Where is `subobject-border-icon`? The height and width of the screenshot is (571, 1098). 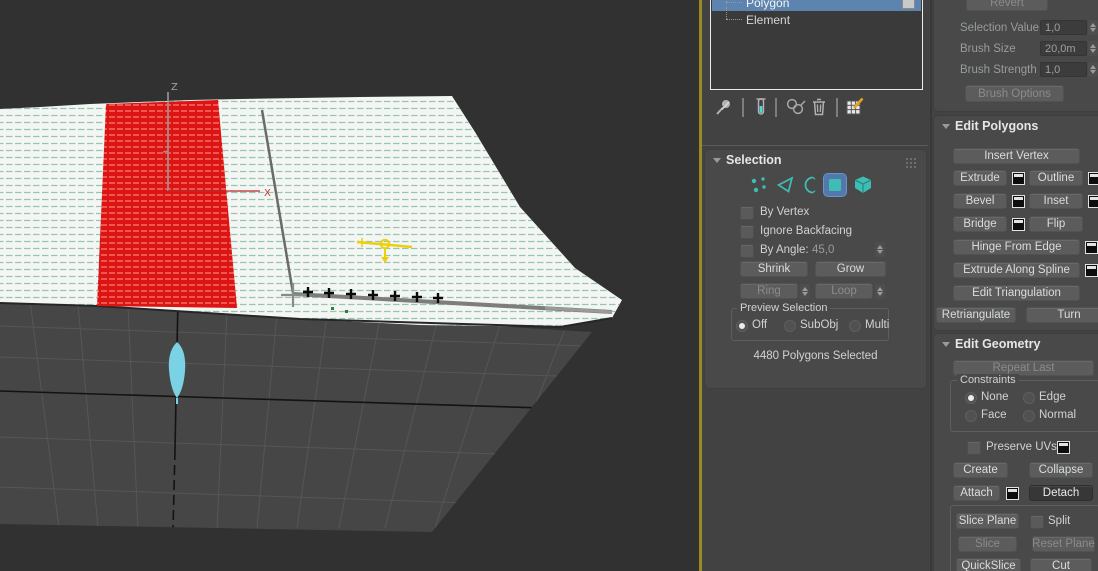 subobject-border-icon is located at coordinates (812, 185).